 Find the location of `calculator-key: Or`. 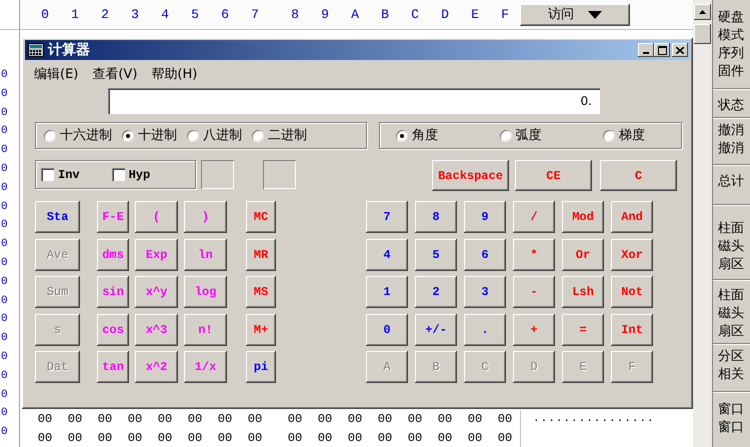

calculator-key: Or is located at coordinates (583, 254).